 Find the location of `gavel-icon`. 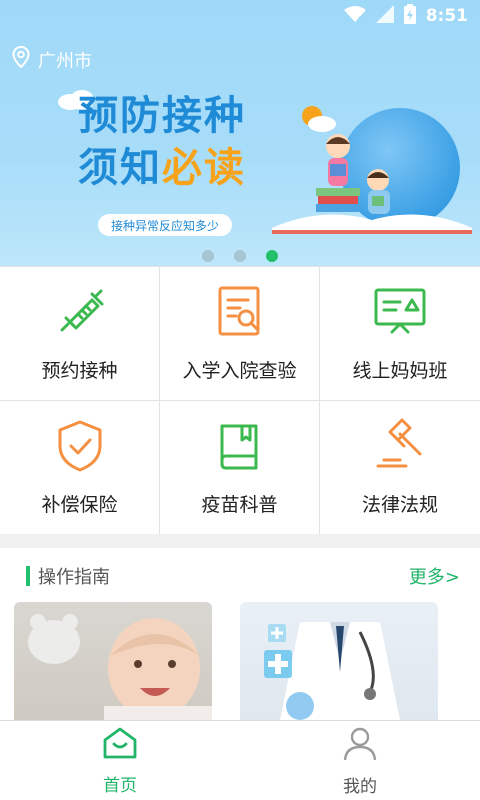

gavel-icon is located at coordinates (400, 448).